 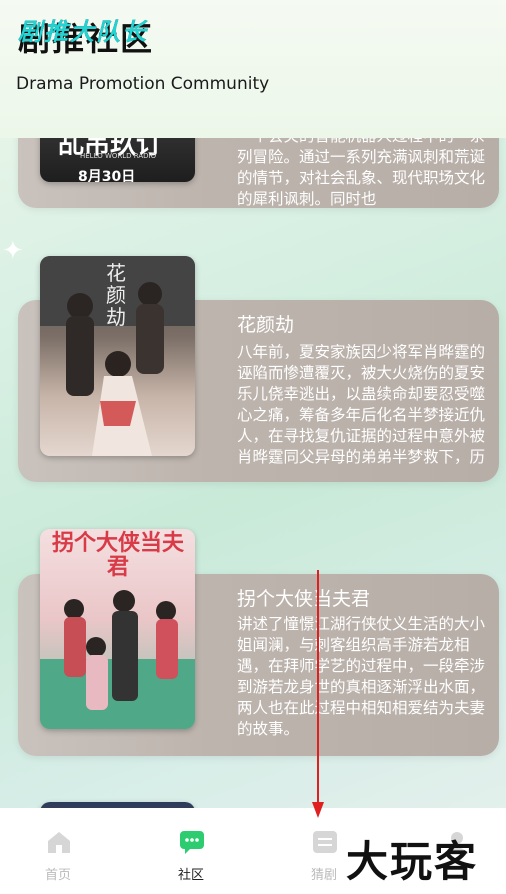 What do you see at coordinates (190, 875) in the screenshot?
I see `tab-community-label: 社区` at bounding box center [190, 875].